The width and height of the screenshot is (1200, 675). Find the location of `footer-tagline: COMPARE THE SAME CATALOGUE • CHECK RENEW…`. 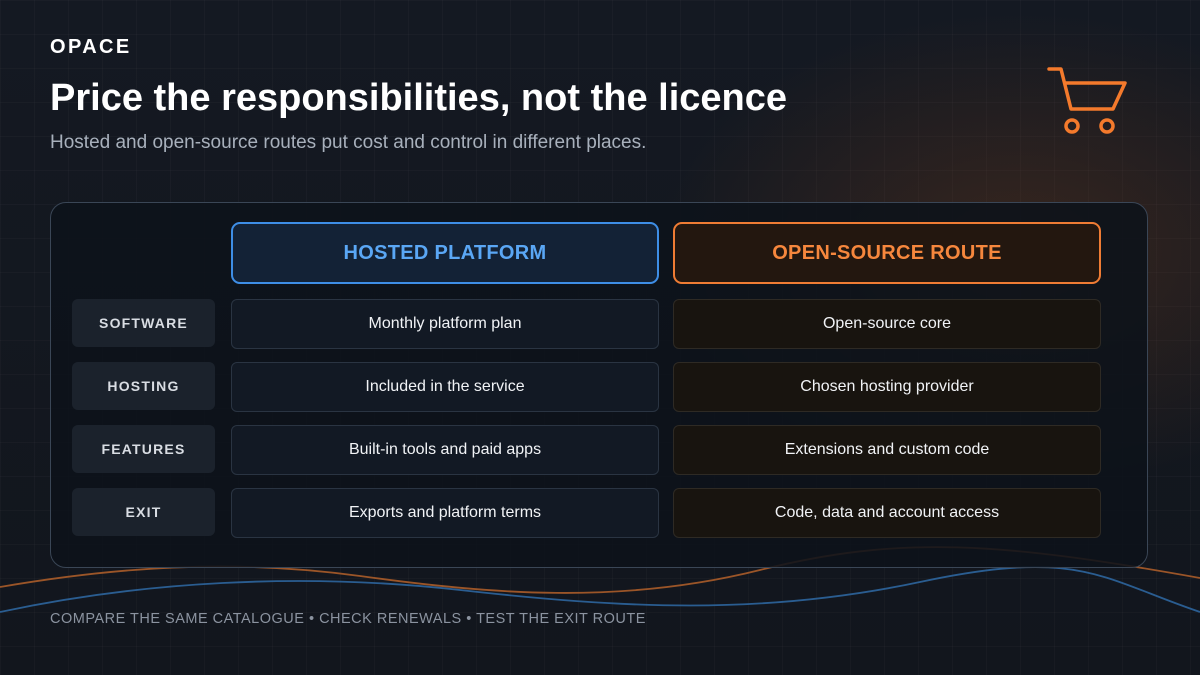

footer-tagline: COMPARE THE SAME CATALOGUE • CHECK RENEW… is located at coordinates (348, 619).